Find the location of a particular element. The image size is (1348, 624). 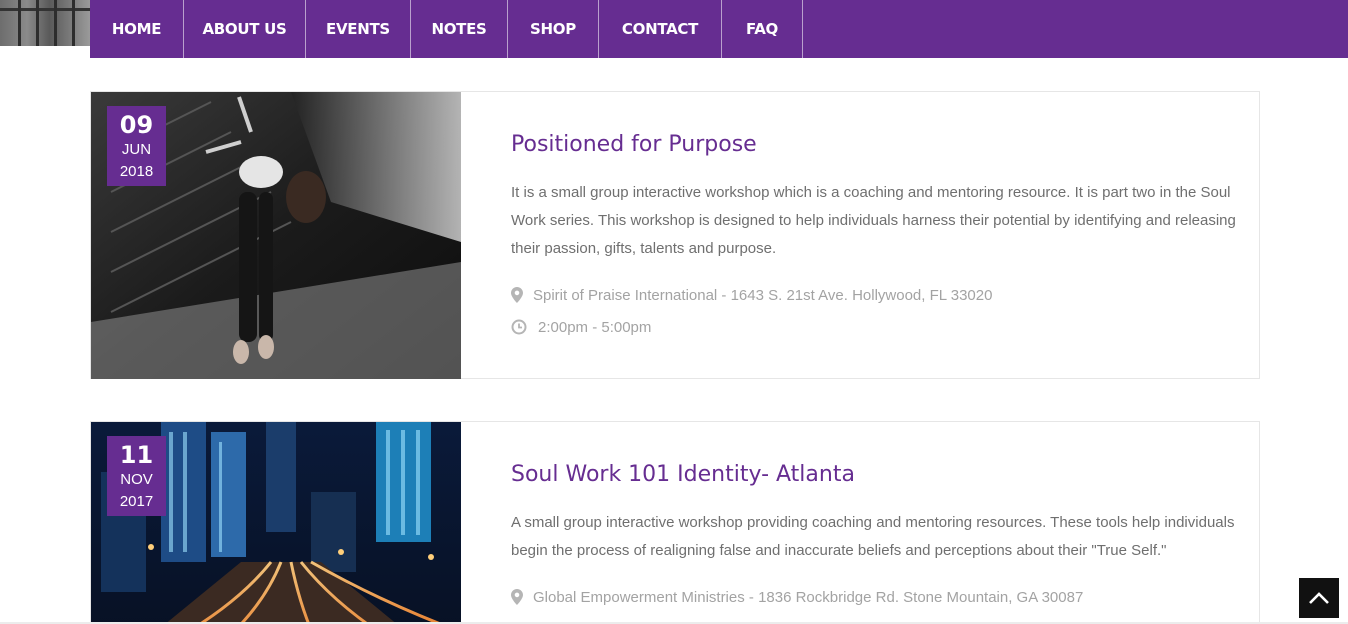

scroll-to-top-button is located at coordinates (1319, 598).